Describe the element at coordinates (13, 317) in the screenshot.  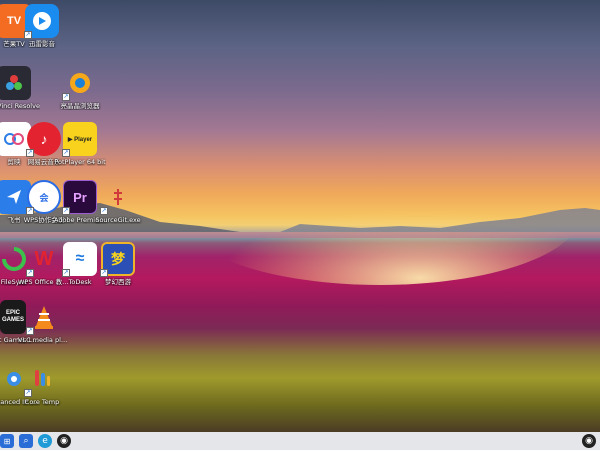
I see `epic-games-icon: EPIC GAMES` at that location.